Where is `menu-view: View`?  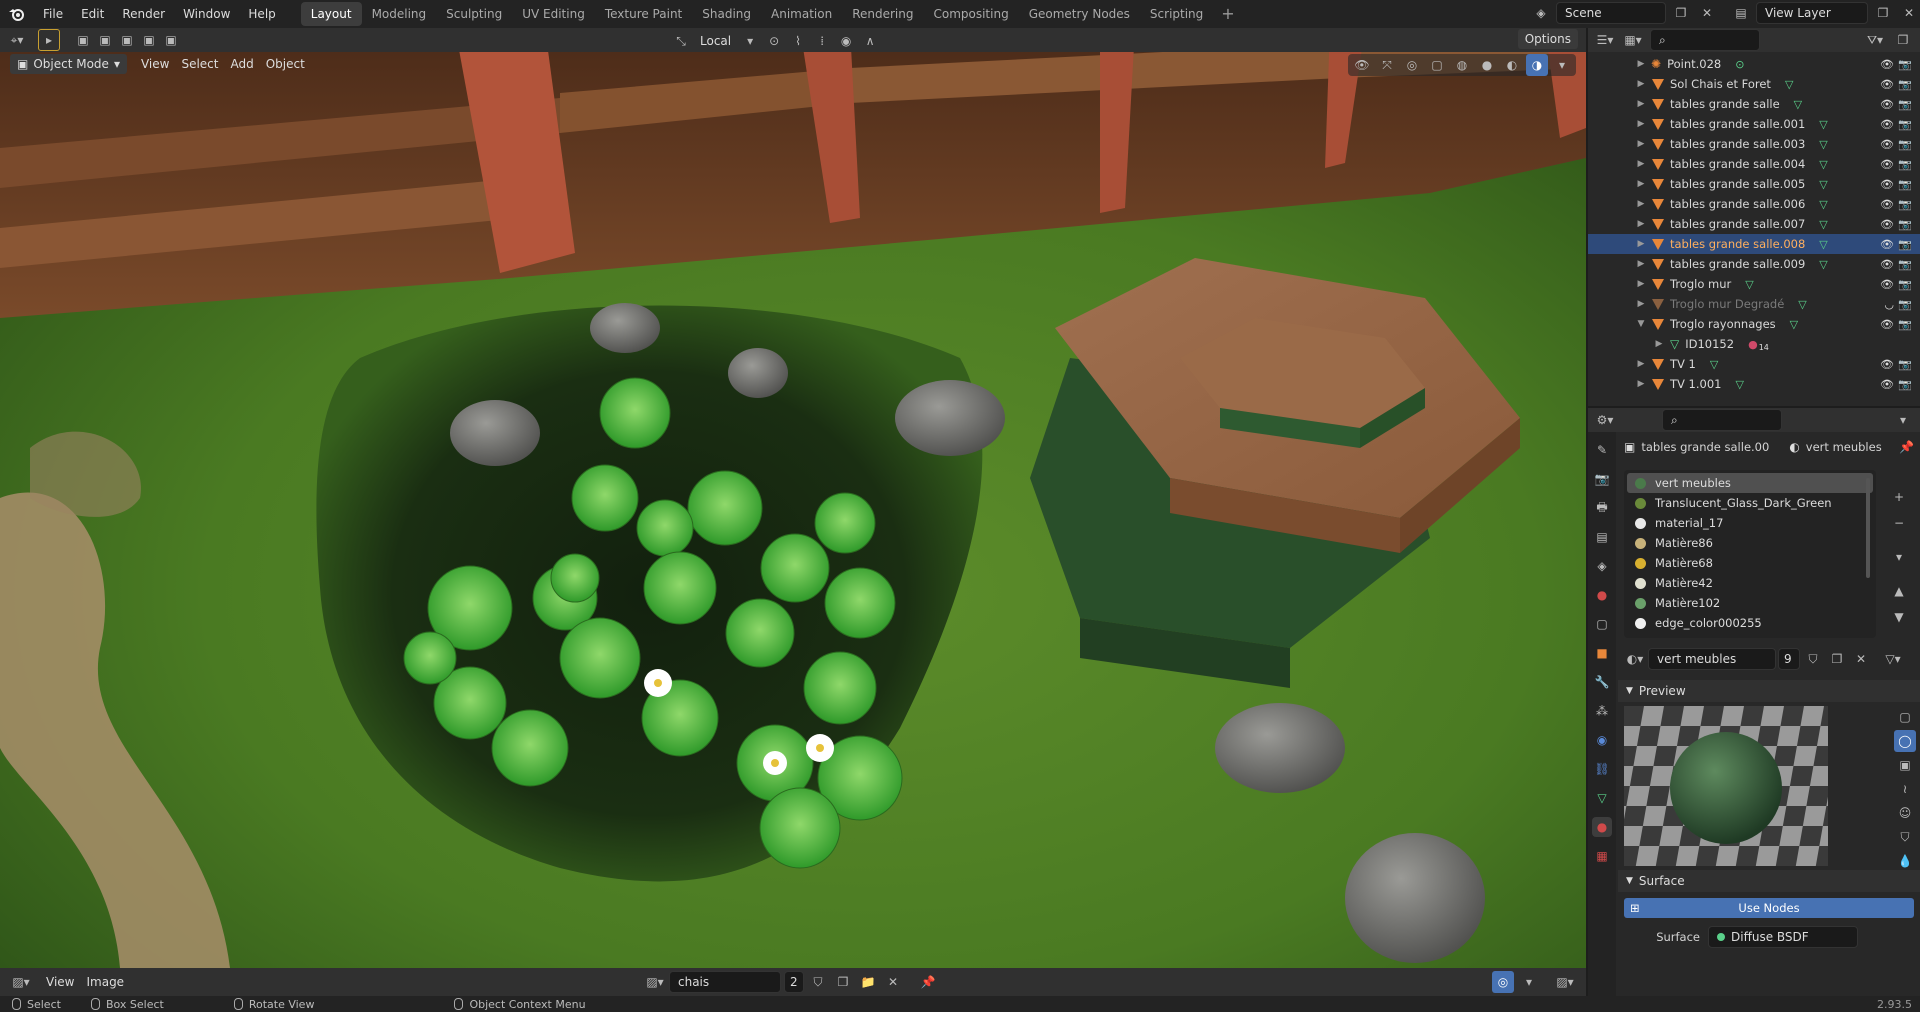 menu-view: View is located at coordinates (155, 64).